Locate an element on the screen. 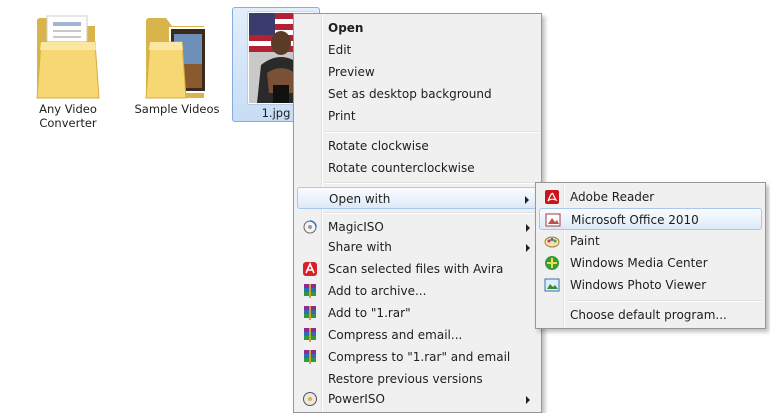 The image size is (770, 413). open-with-submenu: Adobe Reader Microsoft Office 2010 Paint is located at coordinates (650, 255).